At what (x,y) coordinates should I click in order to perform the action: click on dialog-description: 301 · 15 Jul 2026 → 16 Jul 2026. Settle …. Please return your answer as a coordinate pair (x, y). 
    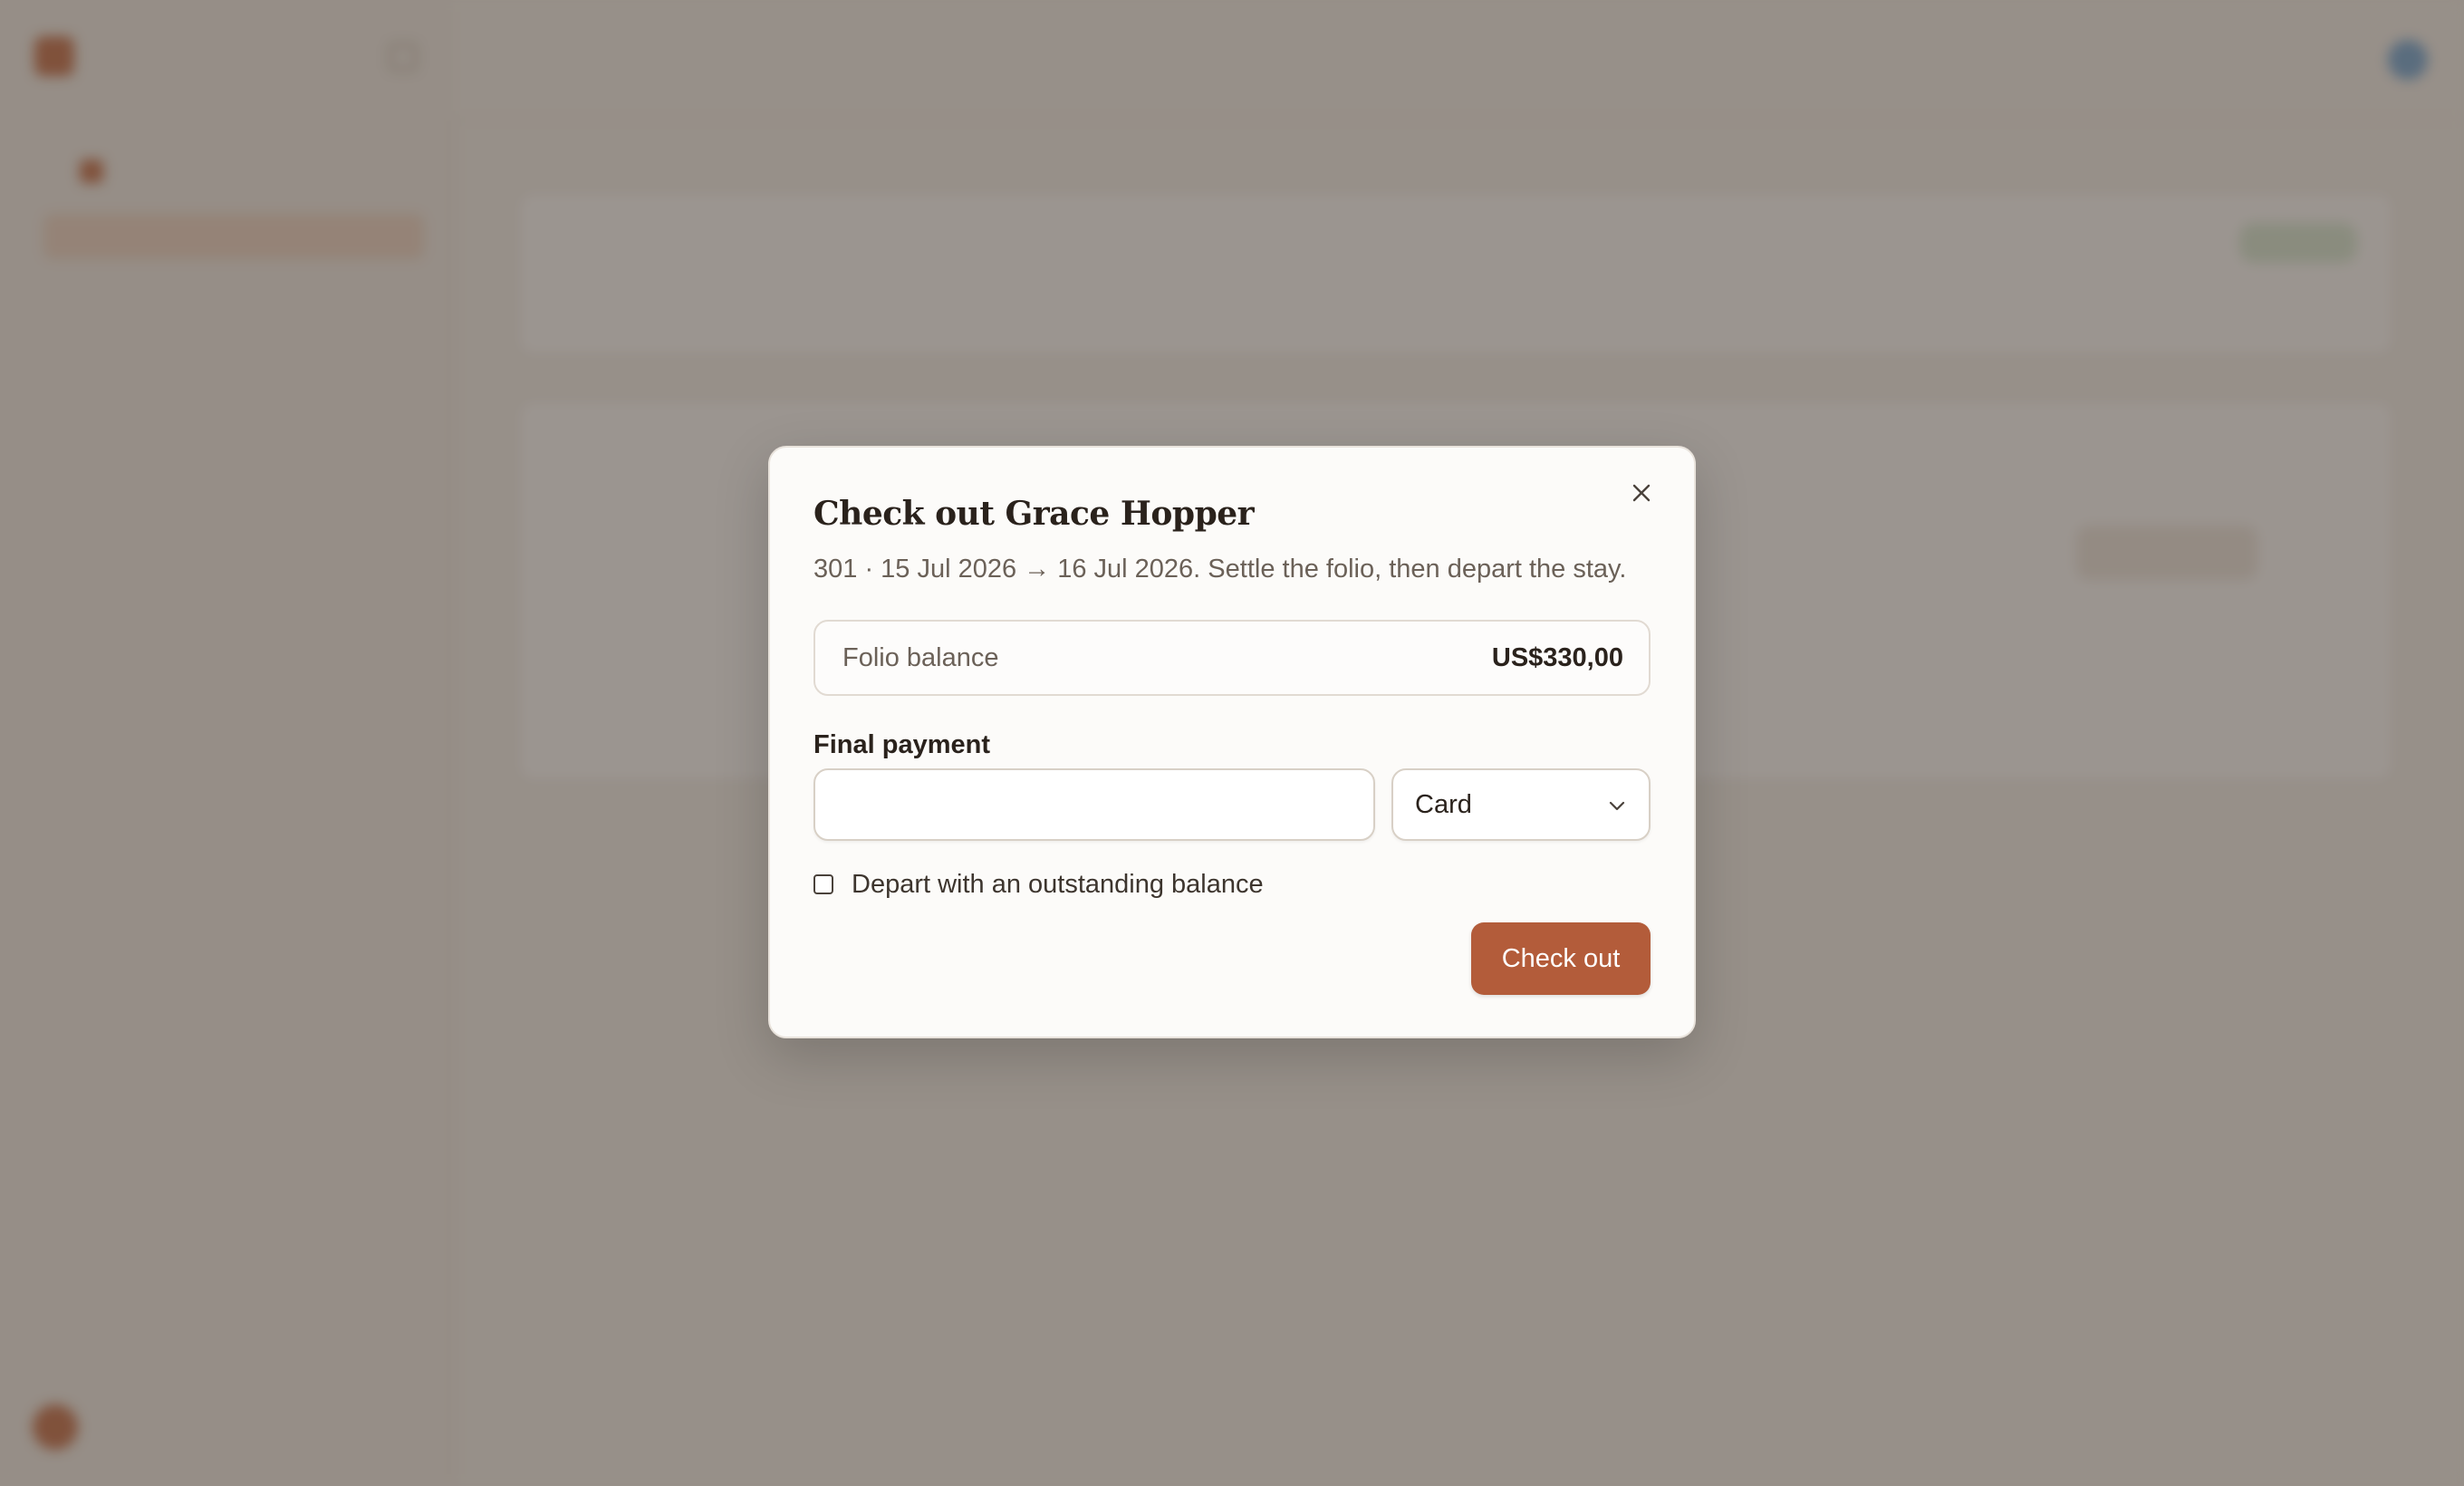
    Looking at the image, I should click on (1220, 569).